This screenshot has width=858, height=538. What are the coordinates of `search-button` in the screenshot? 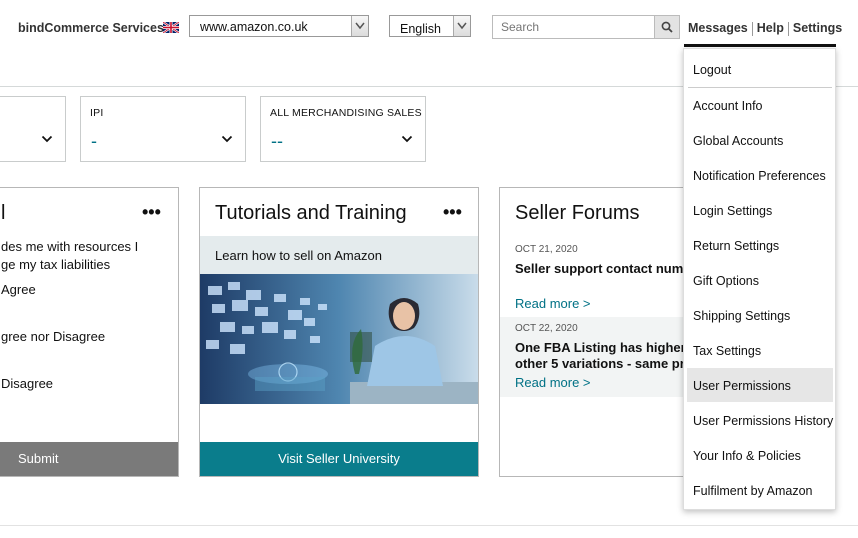 It's located at (666, 27).